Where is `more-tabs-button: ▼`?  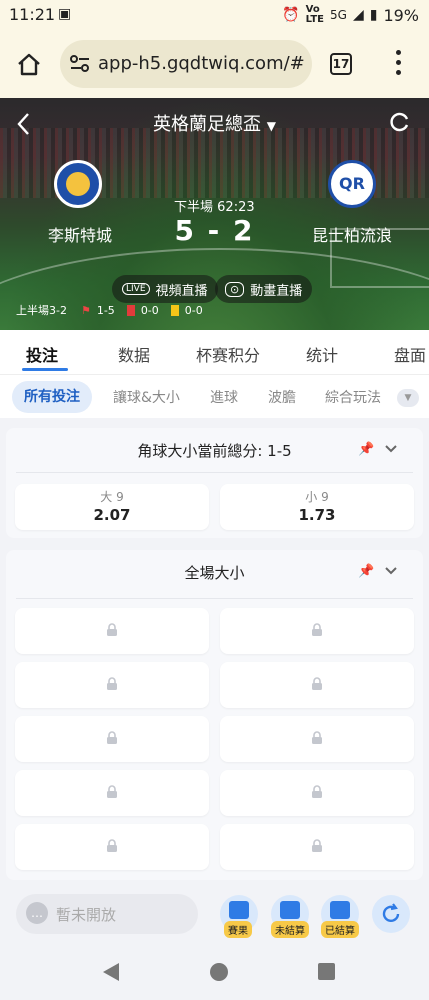
more-tabs-button: ▼ is located at coordinates (408, 398).